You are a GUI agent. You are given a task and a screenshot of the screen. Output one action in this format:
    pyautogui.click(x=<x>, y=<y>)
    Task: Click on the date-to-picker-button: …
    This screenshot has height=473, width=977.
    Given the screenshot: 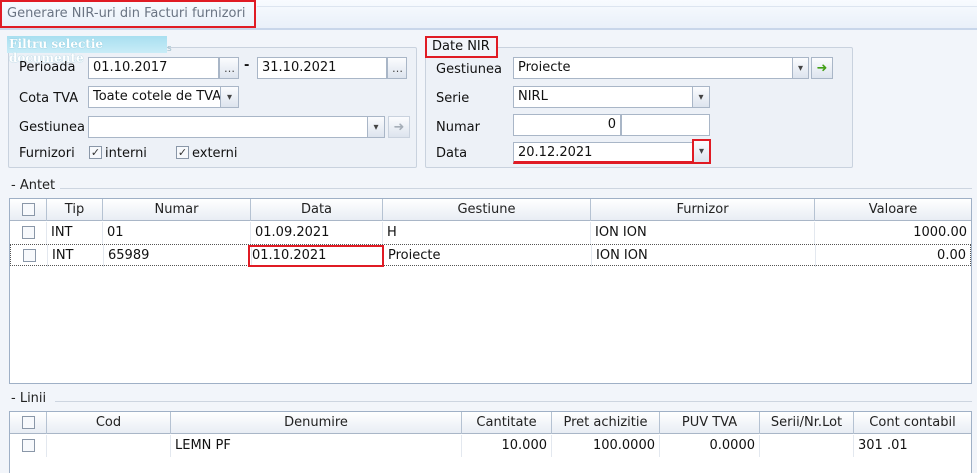 What is the action you would take?
    pyautogui.click(x=397, y=68)
    